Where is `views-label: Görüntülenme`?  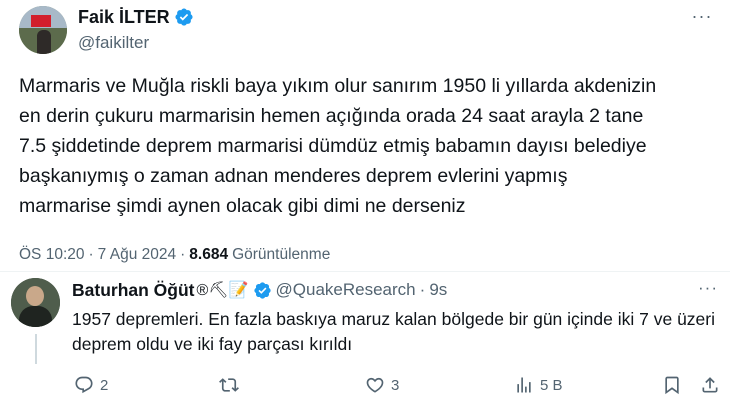
views-label: Görüntülenme is located at coordinates (281, 254).